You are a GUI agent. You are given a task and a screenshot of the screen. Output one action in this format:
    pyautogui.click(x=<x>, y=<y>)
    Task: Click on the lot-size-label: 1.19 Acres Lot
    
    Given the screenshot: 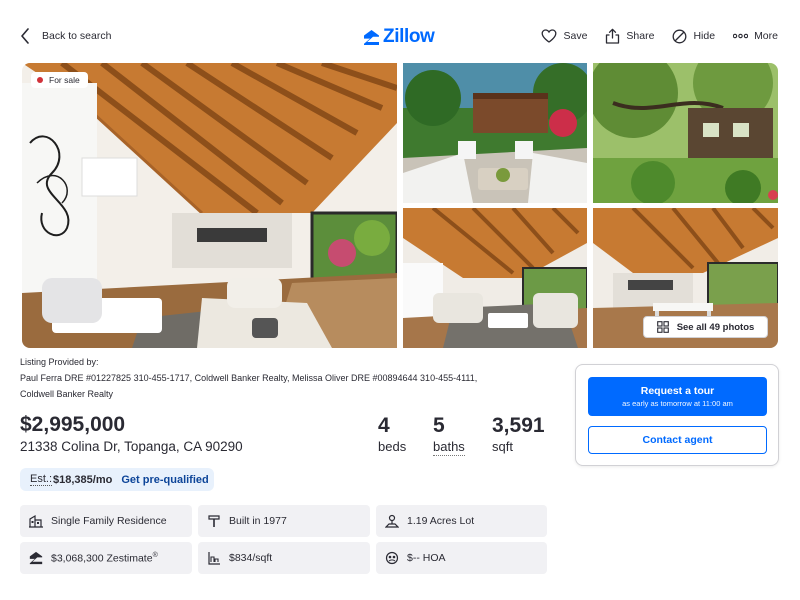 What is the action you would take?
    pyautogui.click(x=441, y=521)
    